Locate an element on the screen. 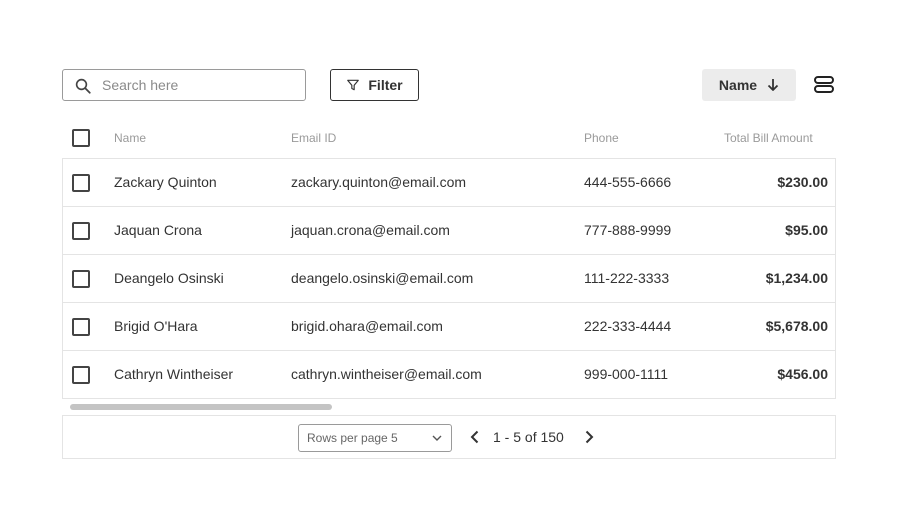 The image size is (897, 527). table-toolbar: Filter Name is located at coordinates (449, 85).